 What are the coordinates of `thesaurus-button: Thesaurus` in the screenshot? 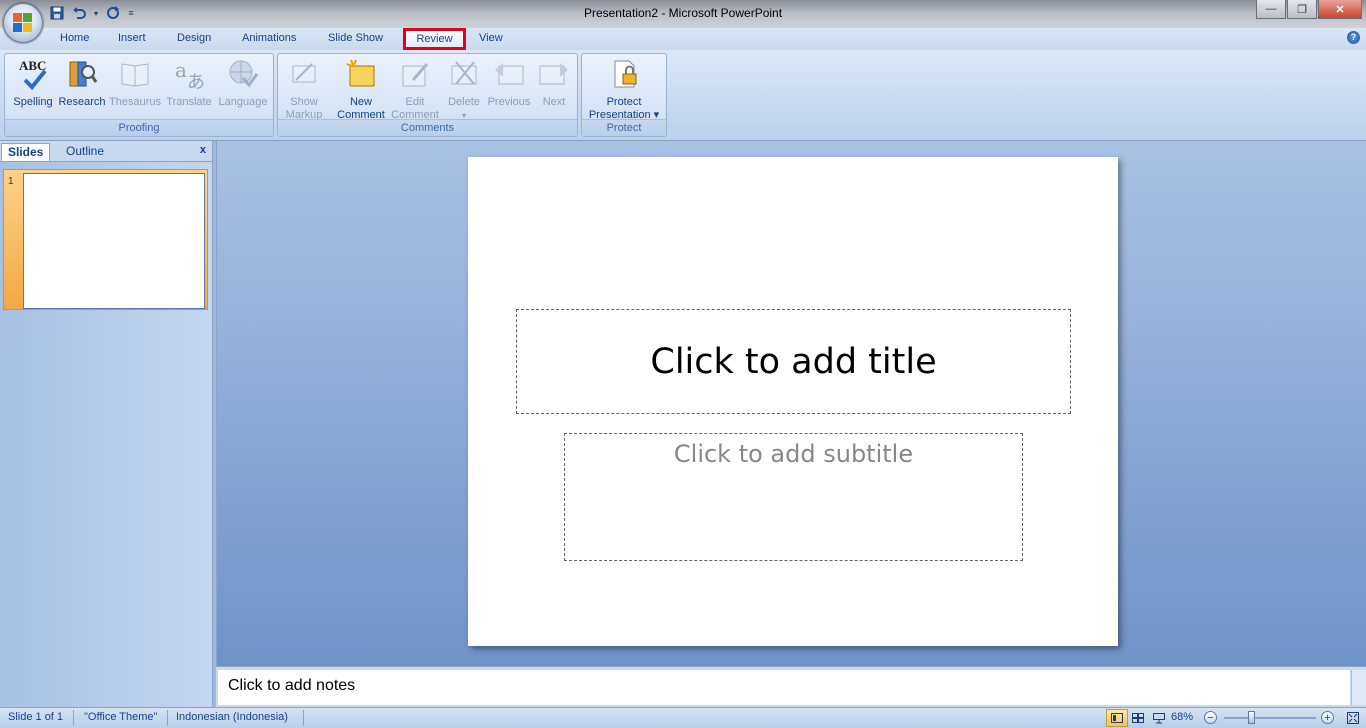 It's located at (135, 83).